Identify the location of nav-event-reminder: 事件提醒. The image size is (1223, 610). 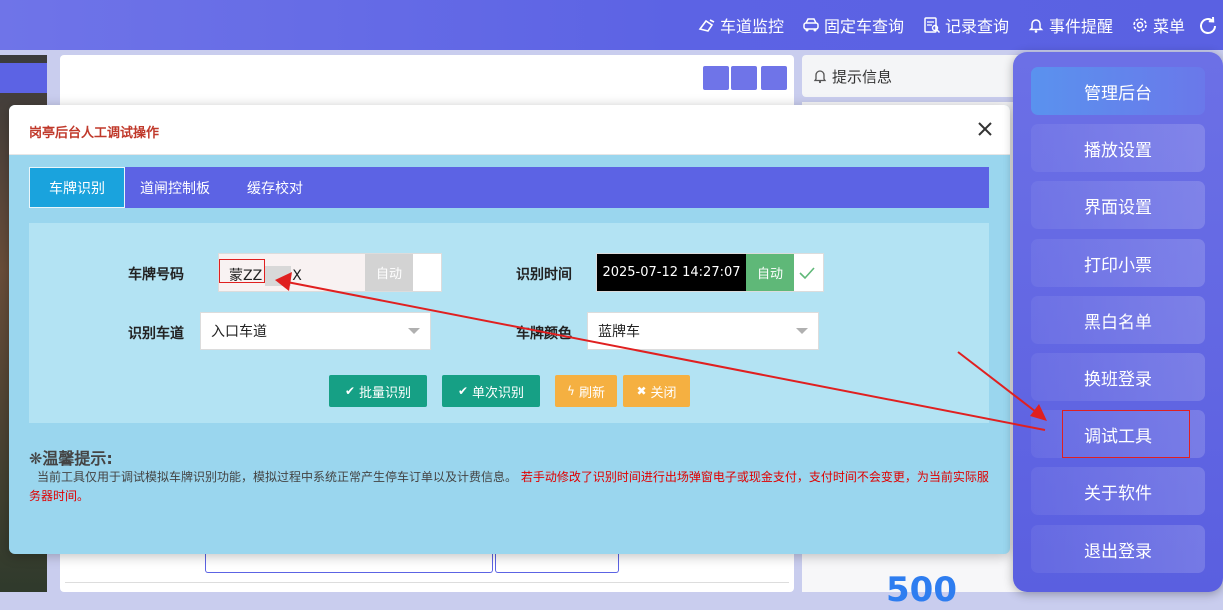
(1070, 25).